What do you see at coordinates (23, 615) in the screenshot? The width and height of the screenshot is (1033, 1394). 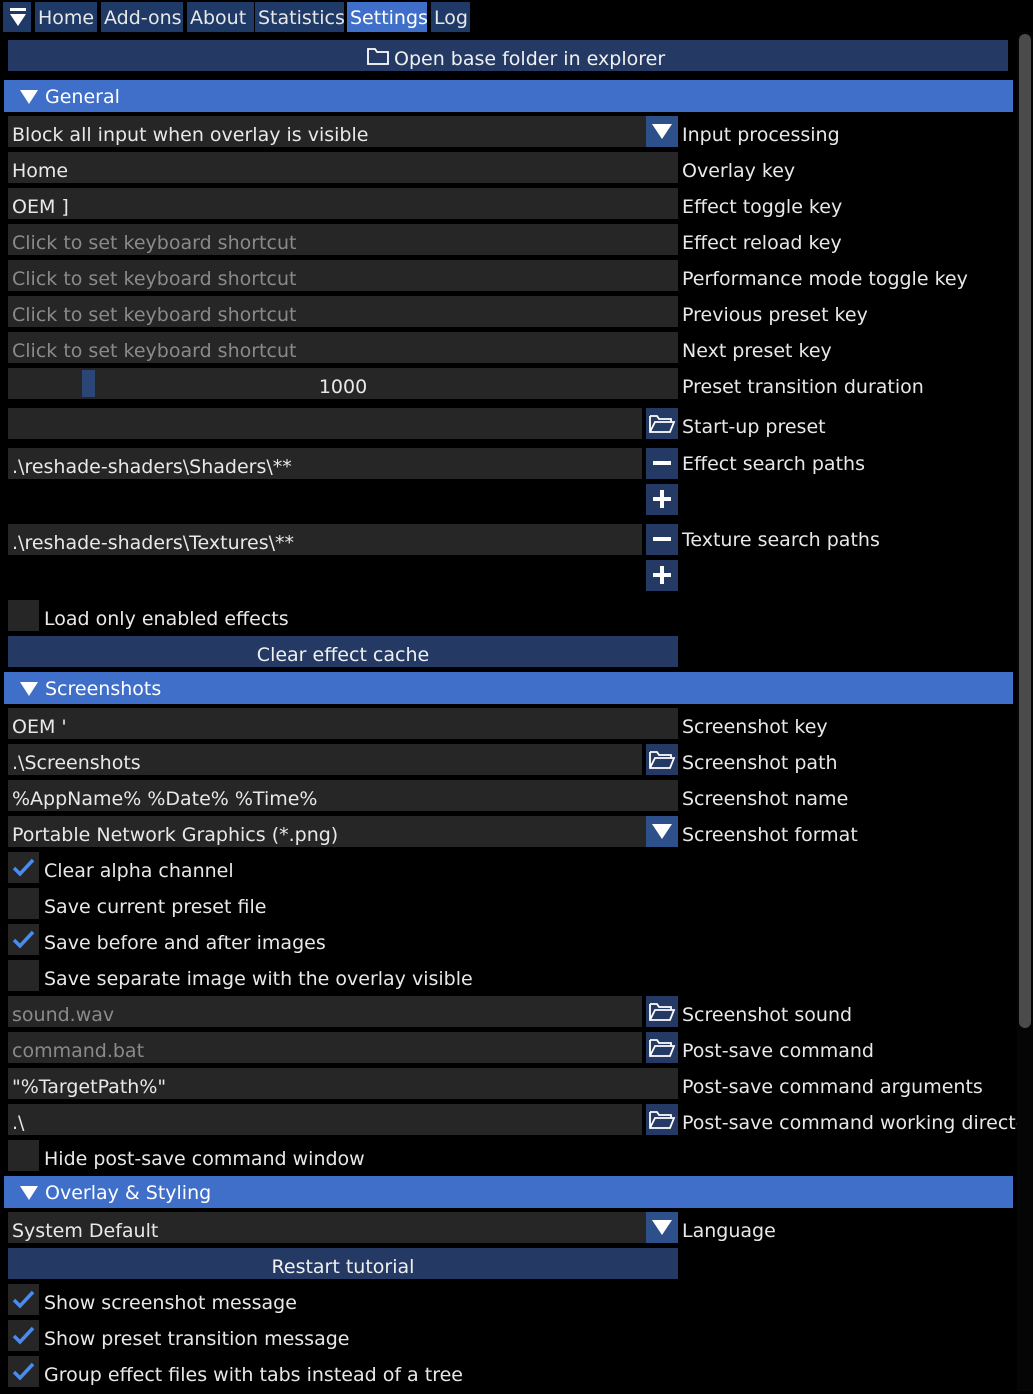 I see `load-only-enabled-checkbox` at bounding box center [23, 615].